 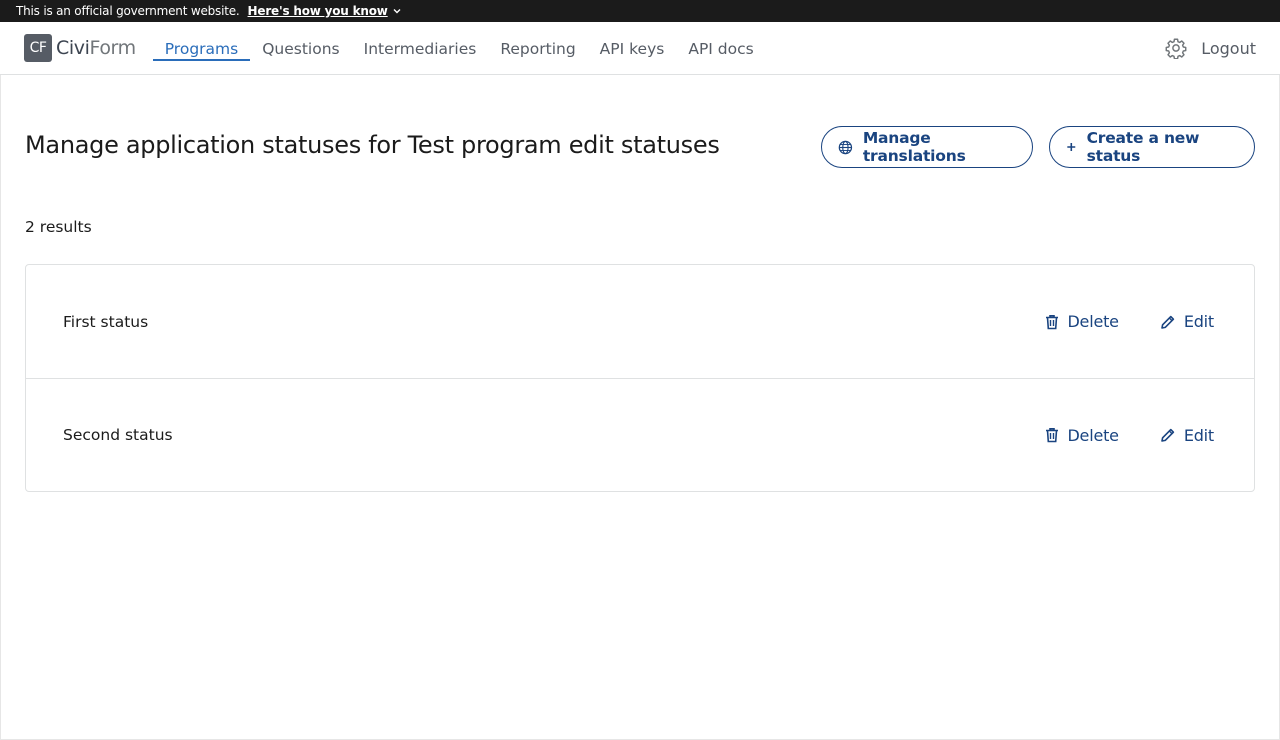 What do you see at coordinates (73, 48) in the screenshot?
I see `logo-text-civi: Civi` at bounding box center [73, 48].